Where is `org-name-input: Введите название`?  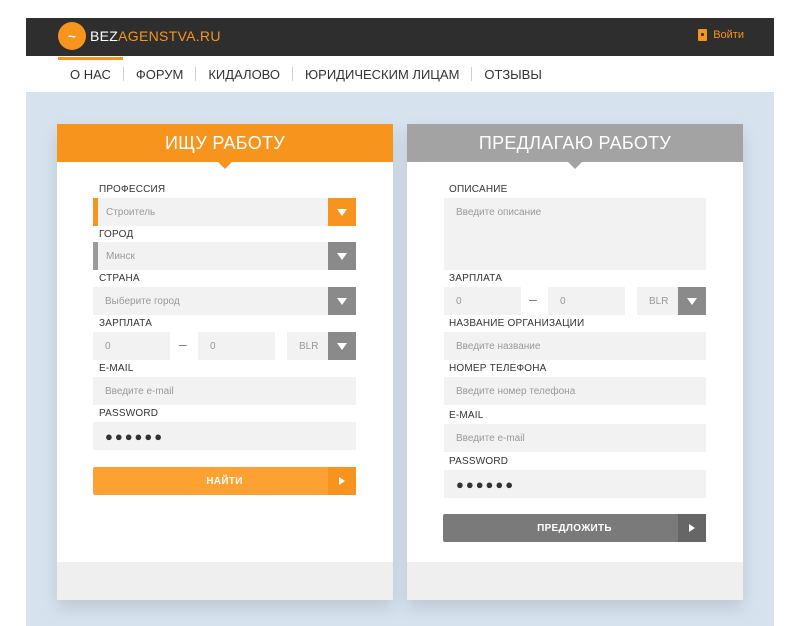
org-name-input: Введите название is located at coordinates (575, 346).